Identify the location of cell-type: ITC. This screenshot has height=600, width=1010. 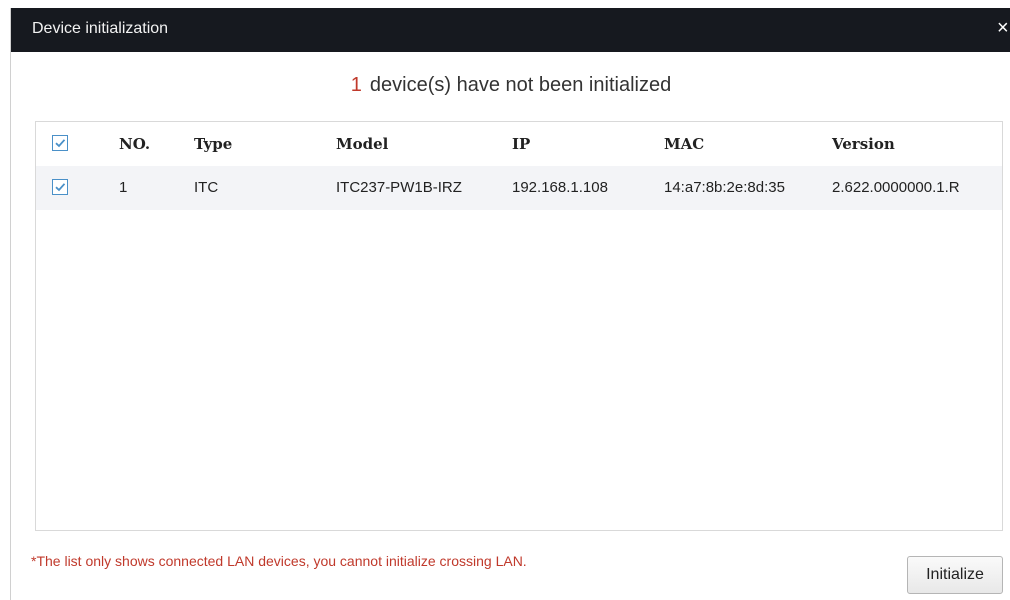
(206, 187).